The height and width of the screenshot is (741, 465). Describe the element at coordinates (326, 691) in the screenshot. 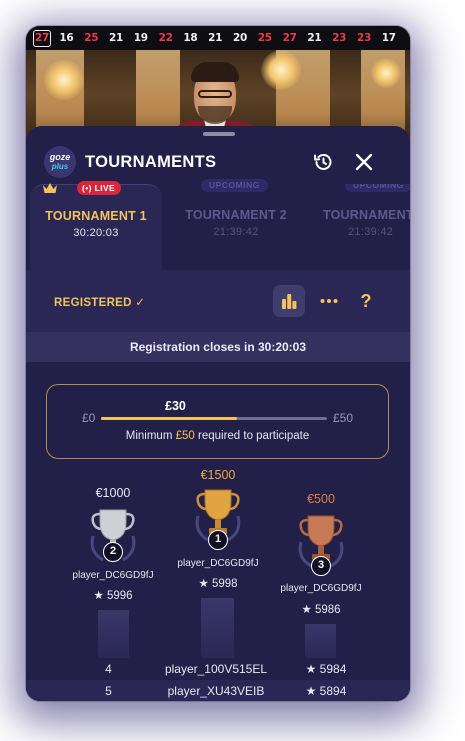

I see `row-score: ★ 5894` at that location.